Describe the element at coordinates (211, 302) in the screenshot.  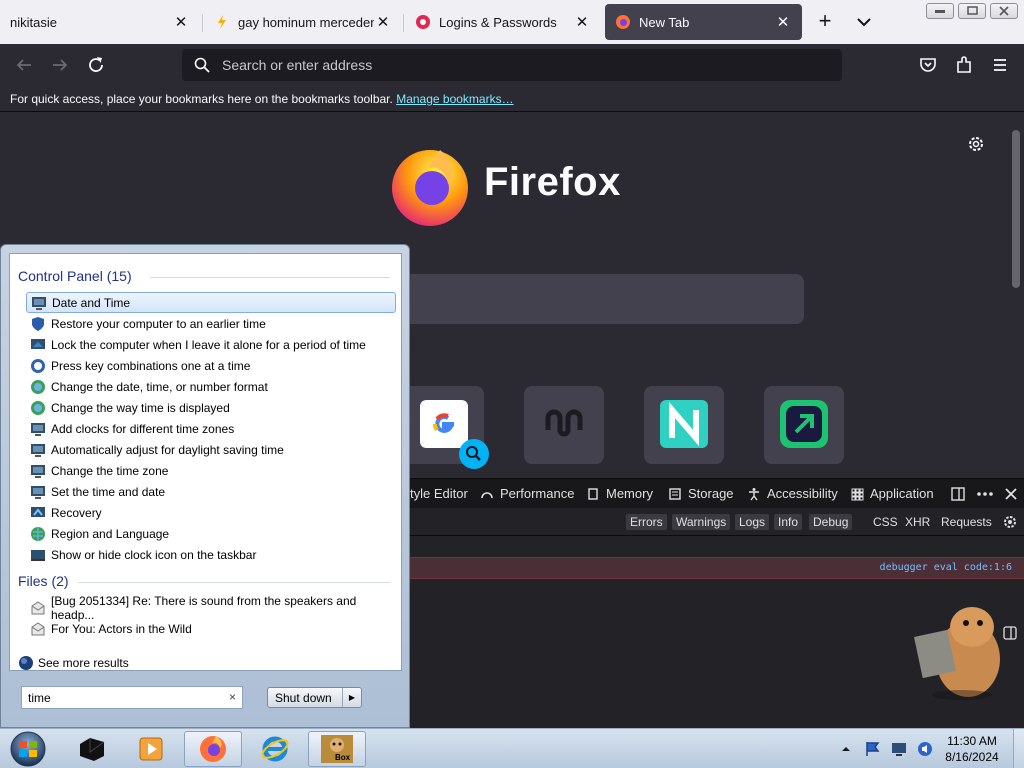
I see `result-date-and-time: Date and Time` at that location.